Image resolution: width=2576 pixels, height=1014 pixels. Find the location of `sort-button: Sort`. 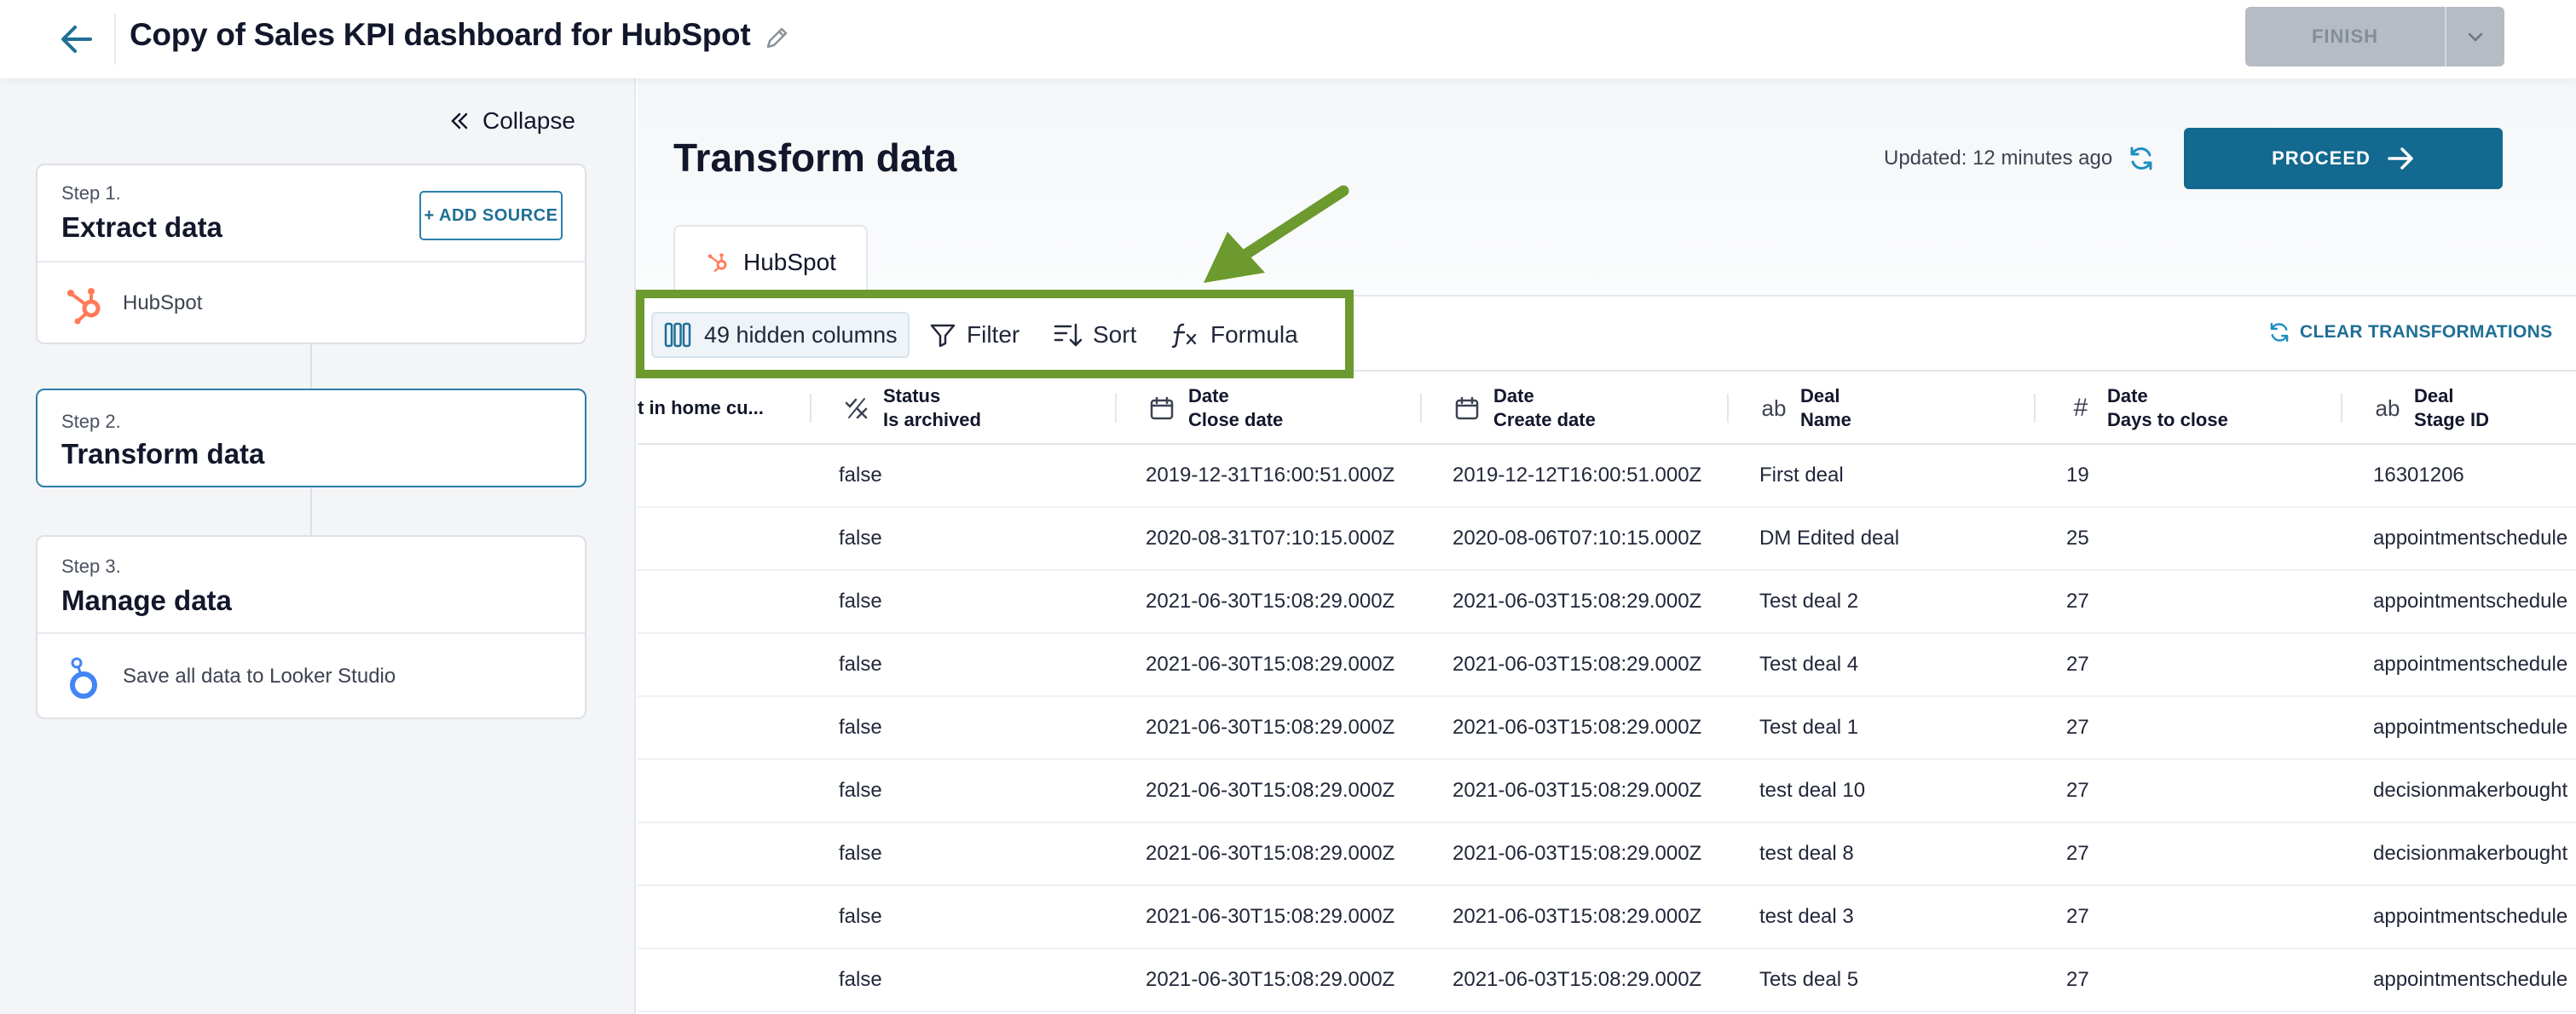

sort-button: Sort is located at coordinates (1095, 335).